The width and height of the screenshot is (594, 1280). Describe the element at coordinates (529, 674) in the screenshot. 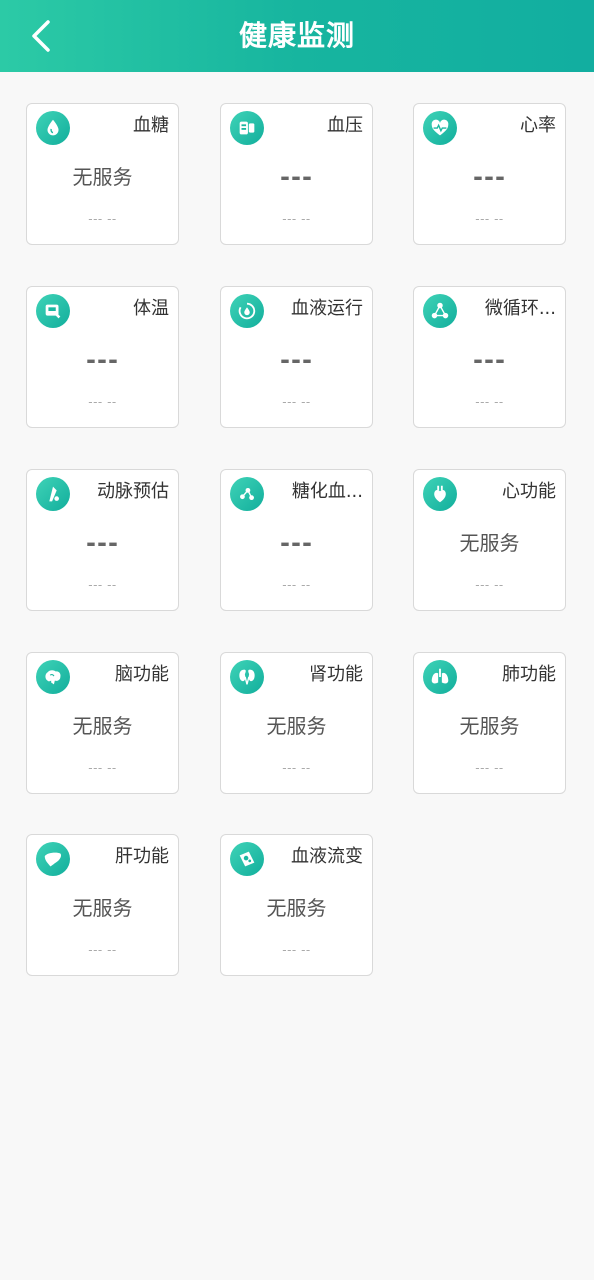

I see `card-label: 肺功能` at that location.